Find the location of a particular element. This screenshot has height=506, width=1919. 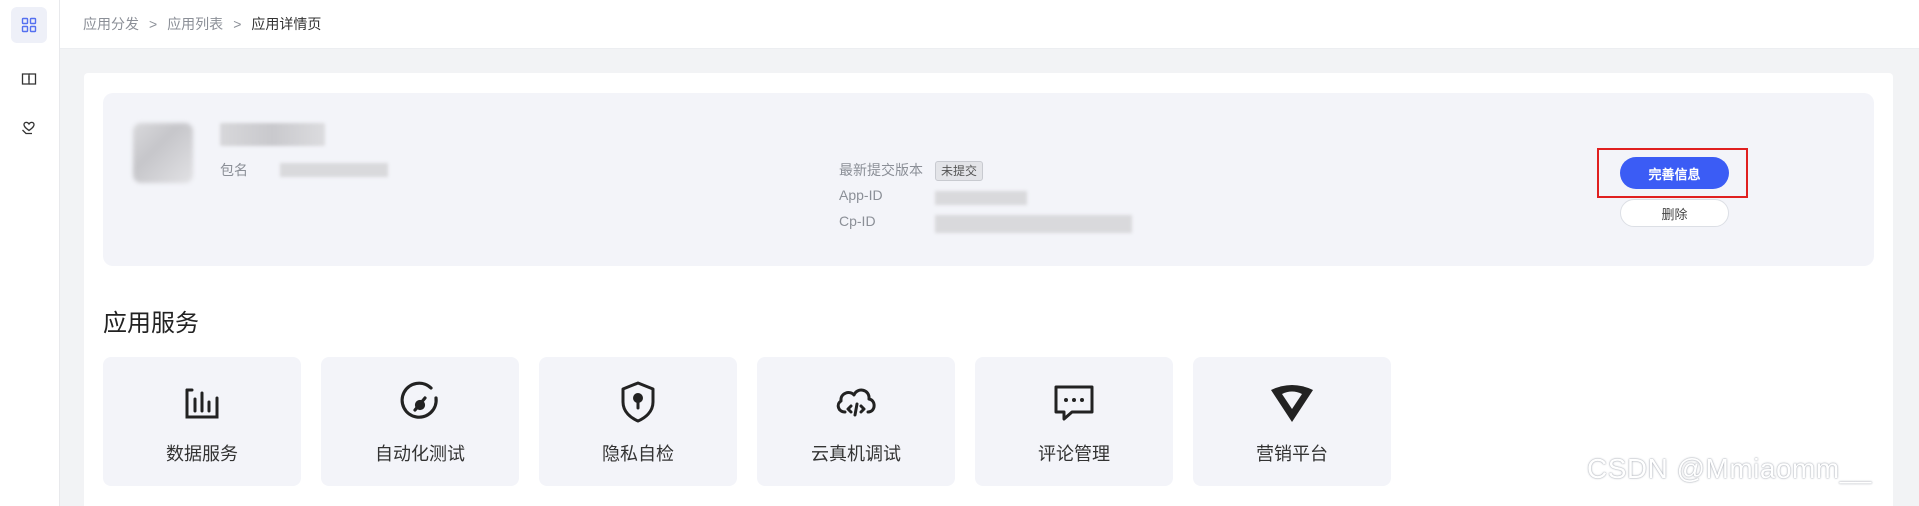

service-label: 隐私自检 is located at coordinates (638, 454).